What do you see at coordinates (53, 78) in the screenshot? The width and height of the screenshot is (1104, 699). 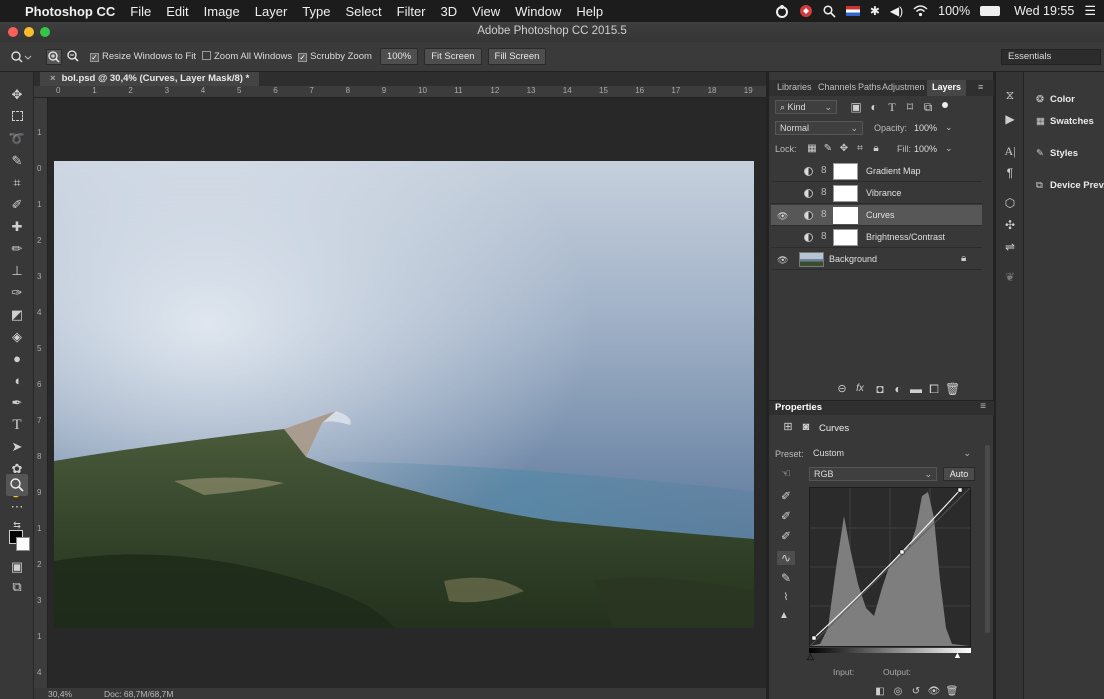 I see `close-tab-icon: ×` at bounding box center [53, 78].